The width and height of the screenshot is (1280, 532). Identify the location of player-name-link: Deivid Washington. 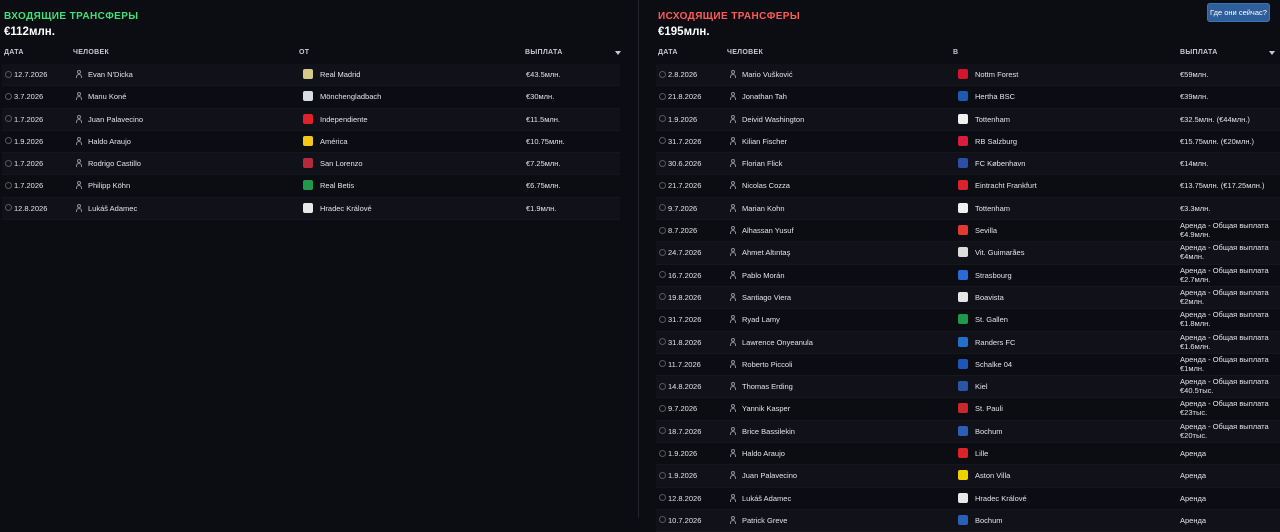
(773, 119).